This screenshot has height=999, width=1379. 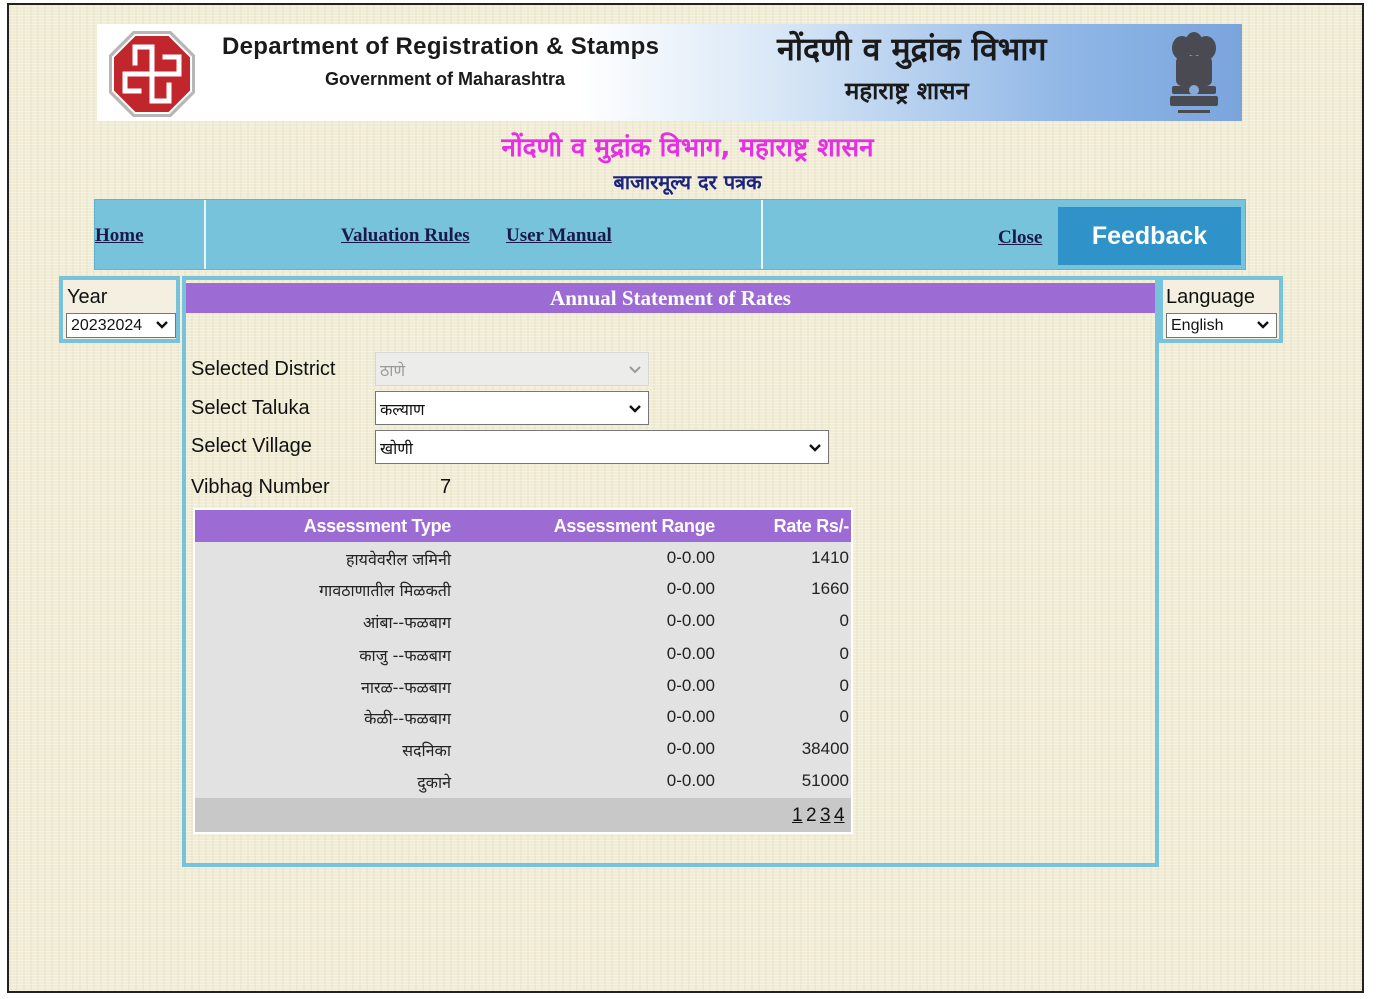 I want to click on year-select: 20232024, so click(x=121, y=325).